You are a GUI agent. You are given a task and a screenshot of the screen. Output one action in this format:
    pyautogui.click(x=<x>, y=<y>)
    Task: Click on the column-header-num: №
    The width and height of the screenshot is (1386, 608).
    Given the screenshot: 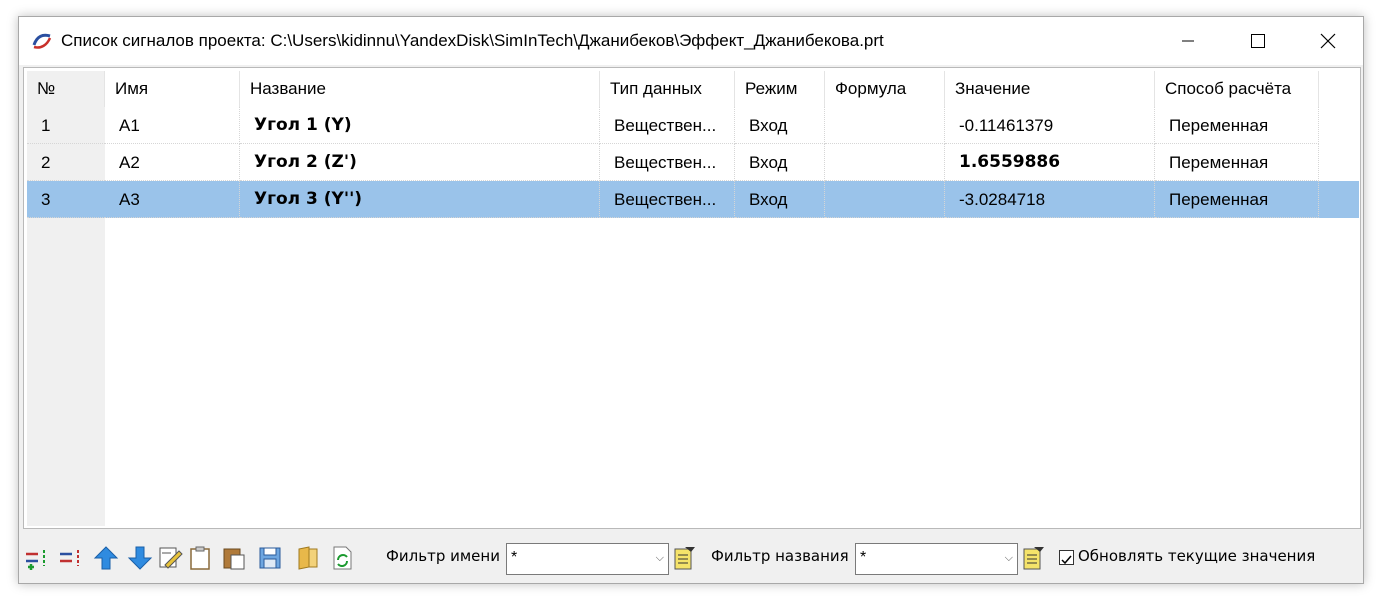 What is the action you would take?
    pyautogui.click(x=66, y=89)
    